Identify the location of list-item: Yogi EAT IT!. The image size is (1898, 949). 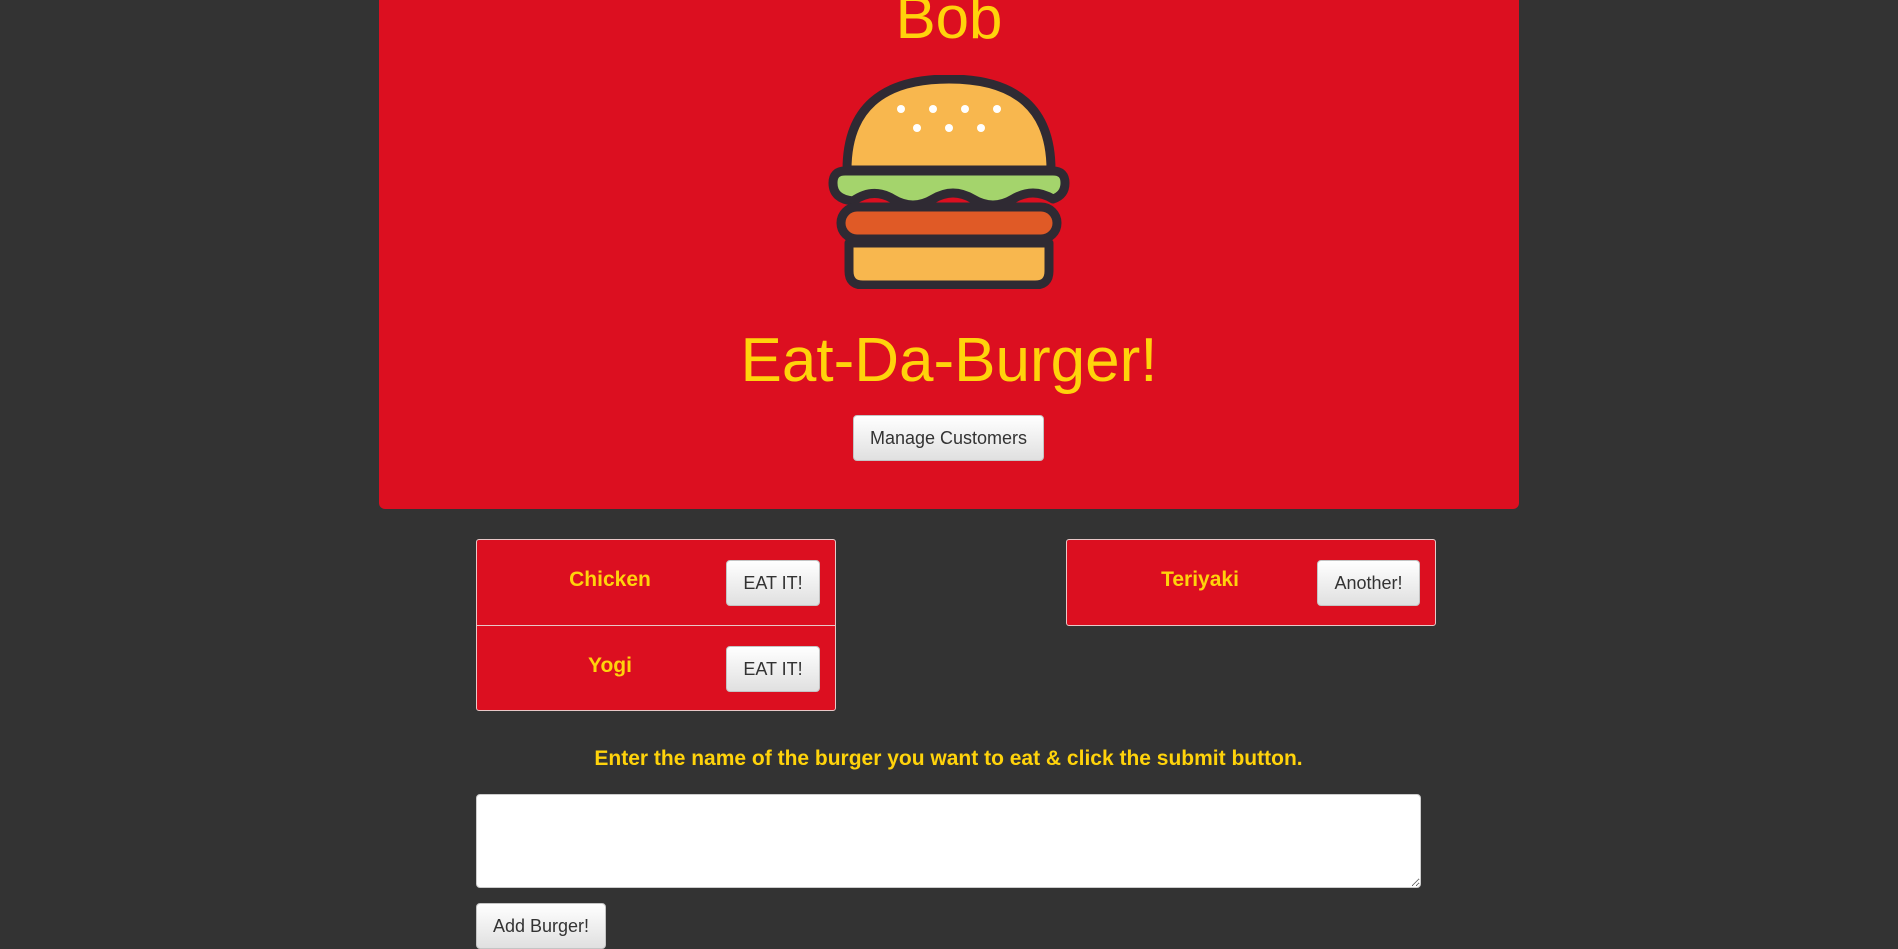
(656, 667).